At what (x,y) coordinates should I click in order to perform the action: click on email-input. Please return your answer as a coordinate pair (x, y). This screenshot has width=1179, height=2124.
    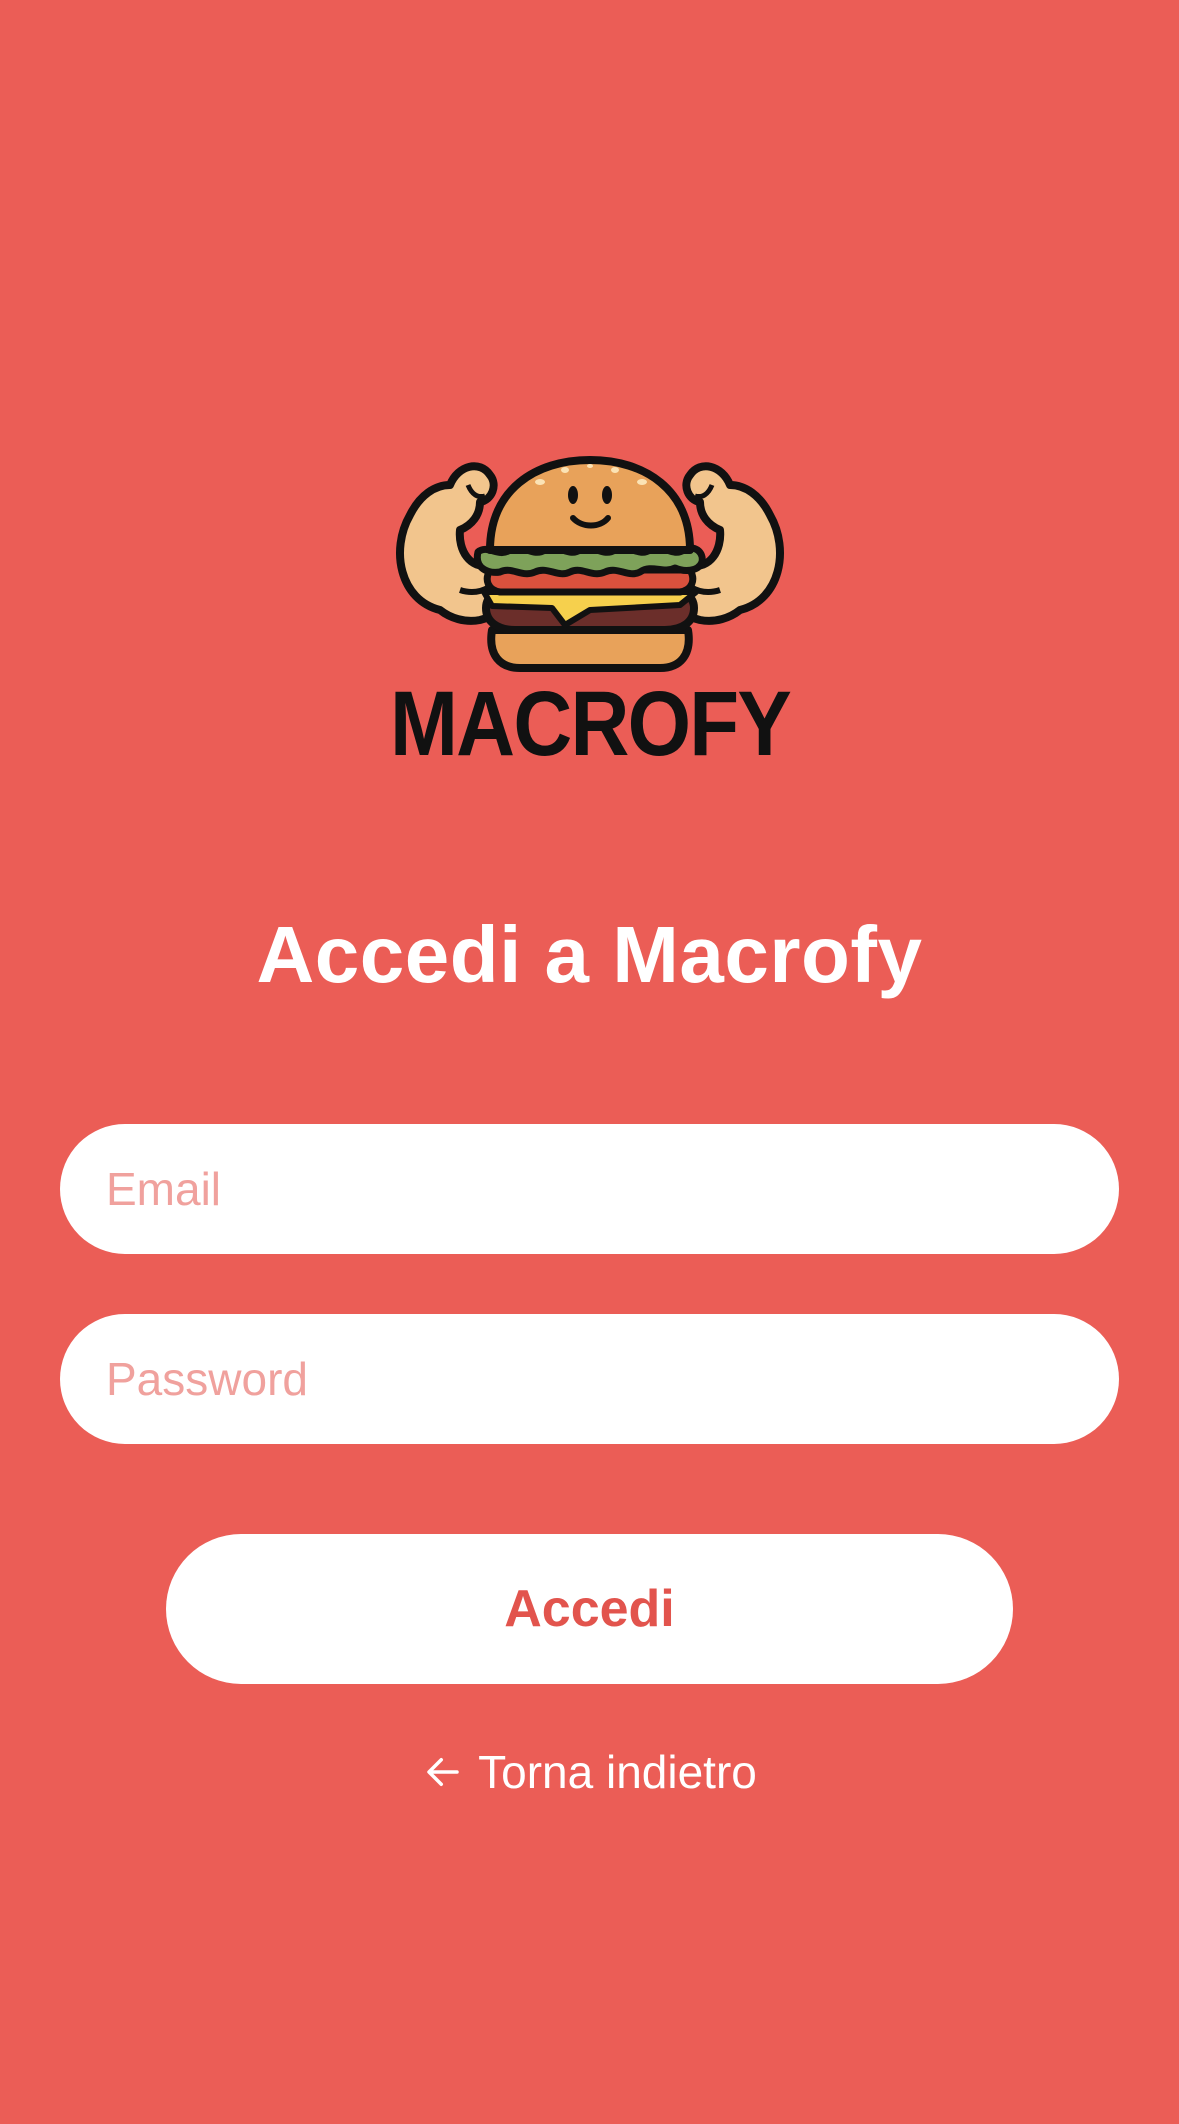
    Looking at the image, I should click on (589, 1189).